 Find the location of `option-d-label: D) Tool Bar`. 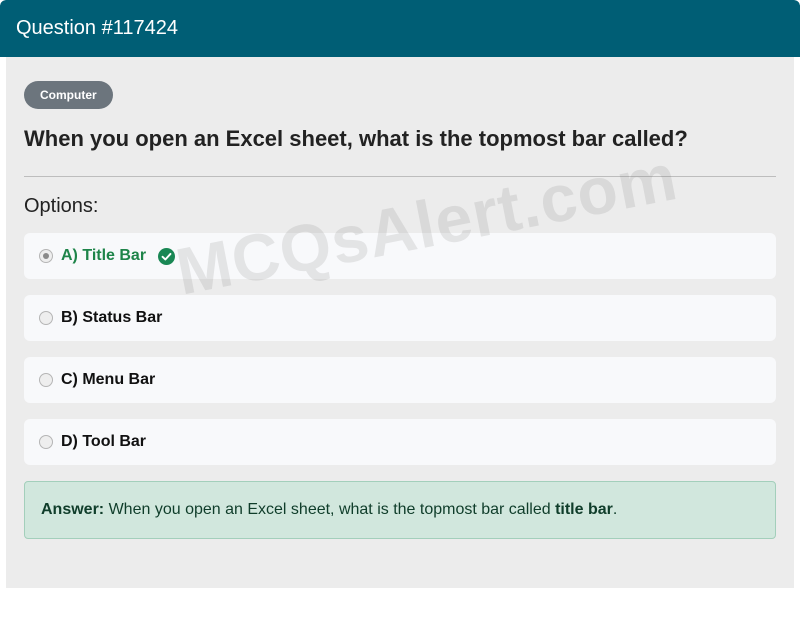

option-d-label: D) Tool Bar is located at coordinates (104, 441).